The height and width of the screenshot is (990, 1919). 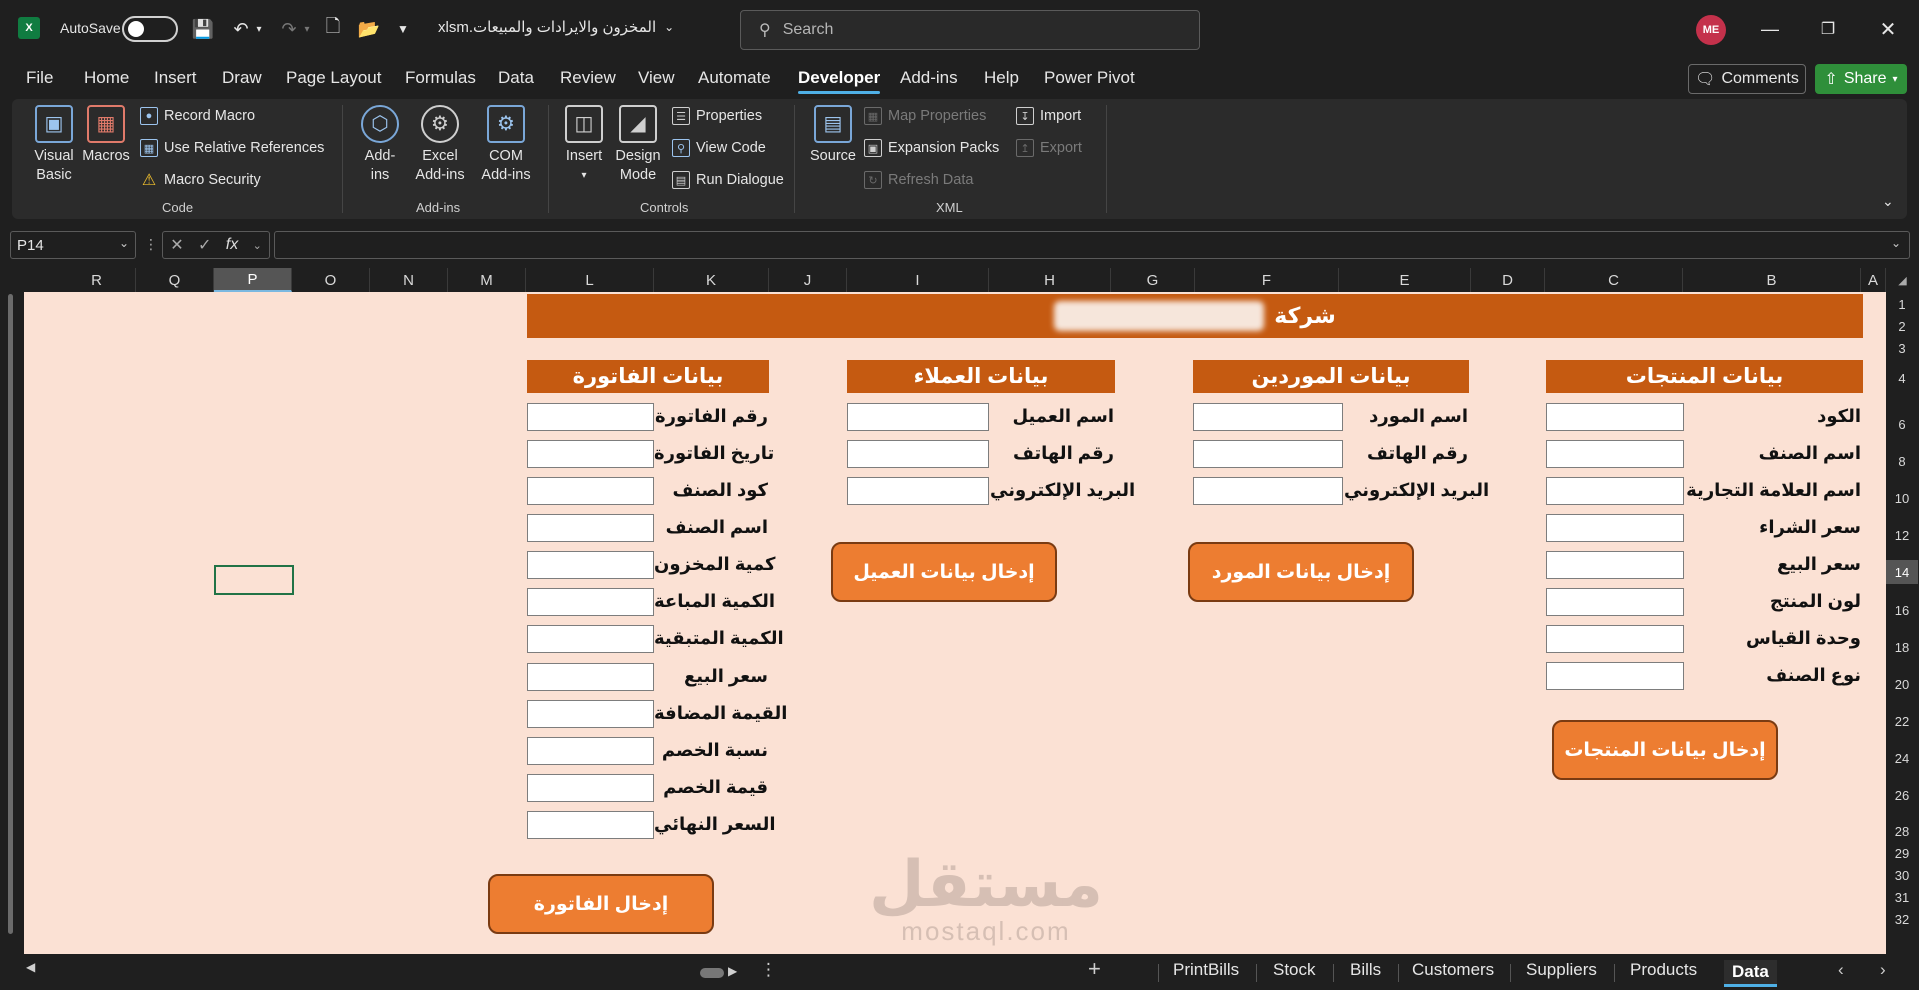 I want to click on column-header: R, so click(x=97, y=280).